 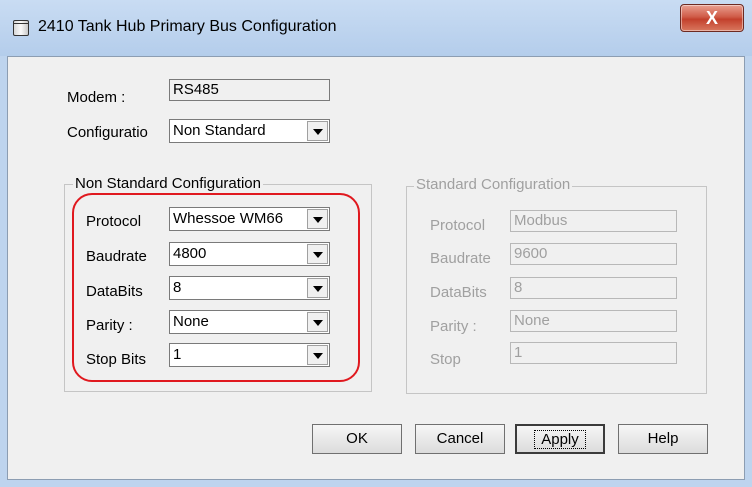 I want to click on non-standard-group-title: Non Standard Configuration, so click(x=168, y=183).